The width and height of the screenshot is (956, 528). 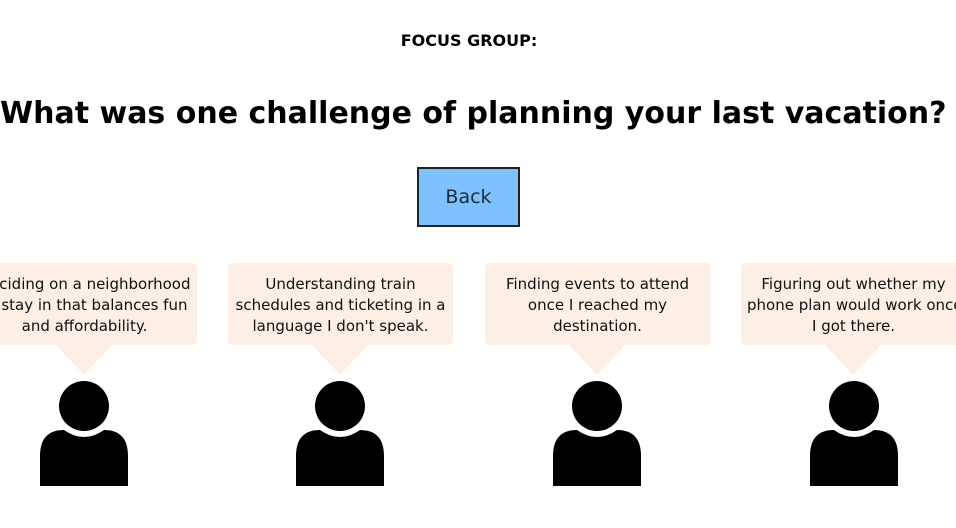 I want to click on response-line: to stay in that balances fun, so click(x=94, y=305).